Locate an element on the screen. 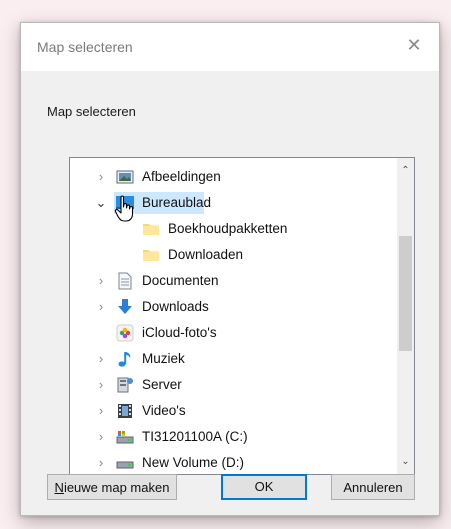  scroll-down-icon: ⌄ is located at coordinates (405, 461).